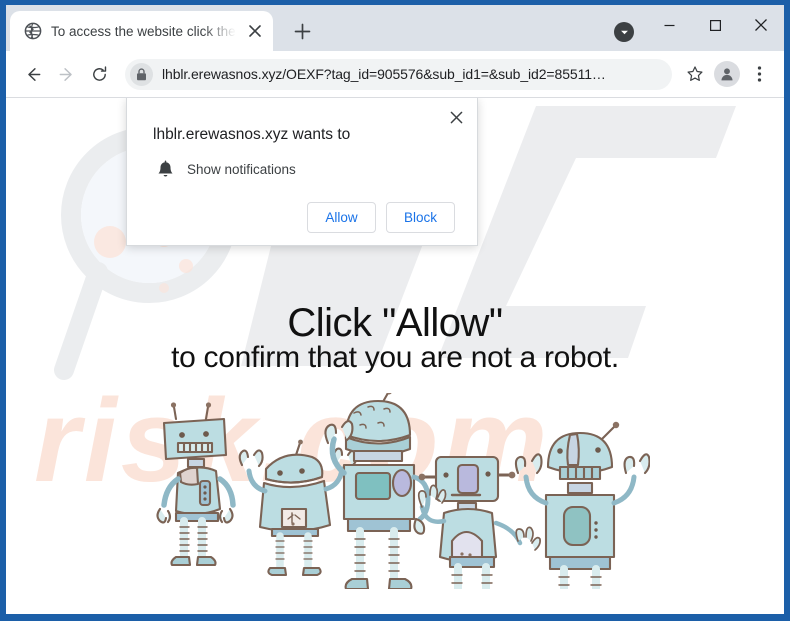 This screenshot has width=790, height=621. What do you see at coordinates (420, 217) in the screenshot?
I see `block-button: Block` at bounding box center [420, 217].